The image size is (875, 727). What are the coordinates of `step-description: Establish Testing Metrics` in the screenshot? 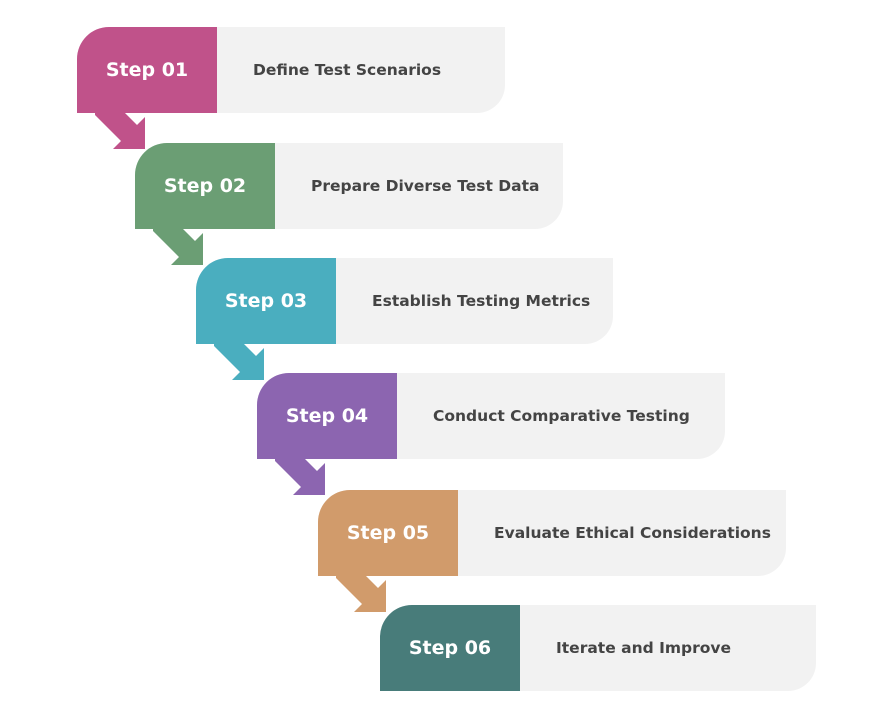 It's located at (474, 301).